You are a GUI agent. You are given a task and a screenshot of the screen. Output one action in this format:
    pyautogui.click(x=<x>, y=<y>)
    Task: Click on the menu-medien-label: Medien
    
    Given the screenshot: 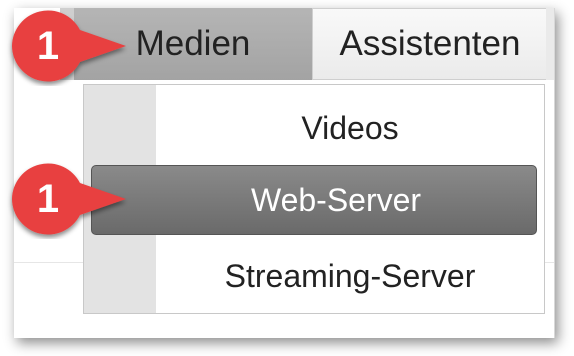 What is the action you would take?
    pyautogui.click(x=193, y=43)
    